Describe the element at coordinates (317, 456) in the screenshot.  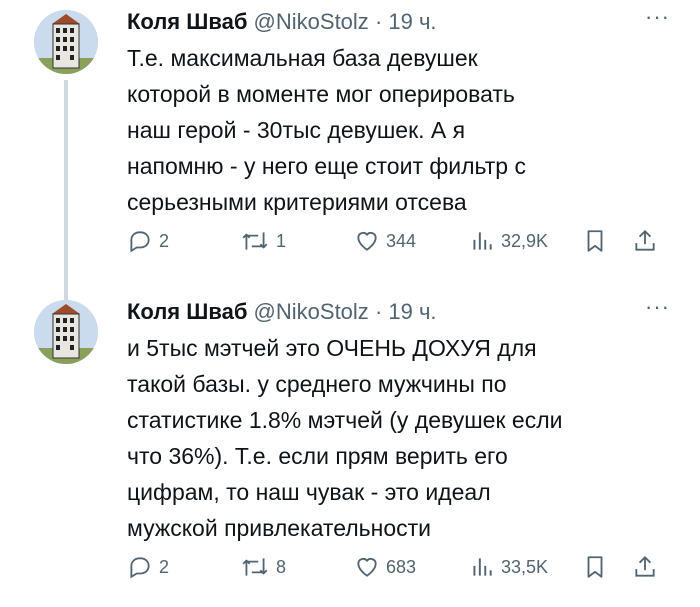
I see `text-line: что 36%). Т.е. если прям верить его` at that location.